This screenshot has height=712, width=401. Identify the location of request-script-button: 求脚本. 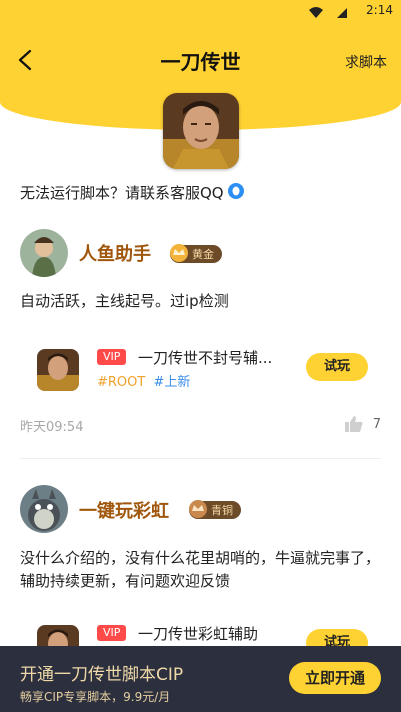
(366, 62).